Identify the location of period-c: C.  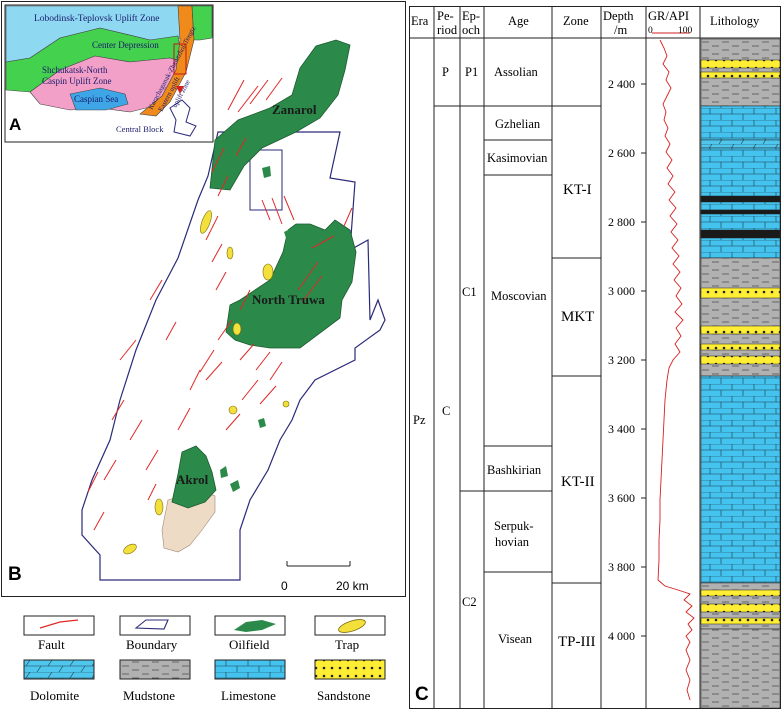
(446, 411).